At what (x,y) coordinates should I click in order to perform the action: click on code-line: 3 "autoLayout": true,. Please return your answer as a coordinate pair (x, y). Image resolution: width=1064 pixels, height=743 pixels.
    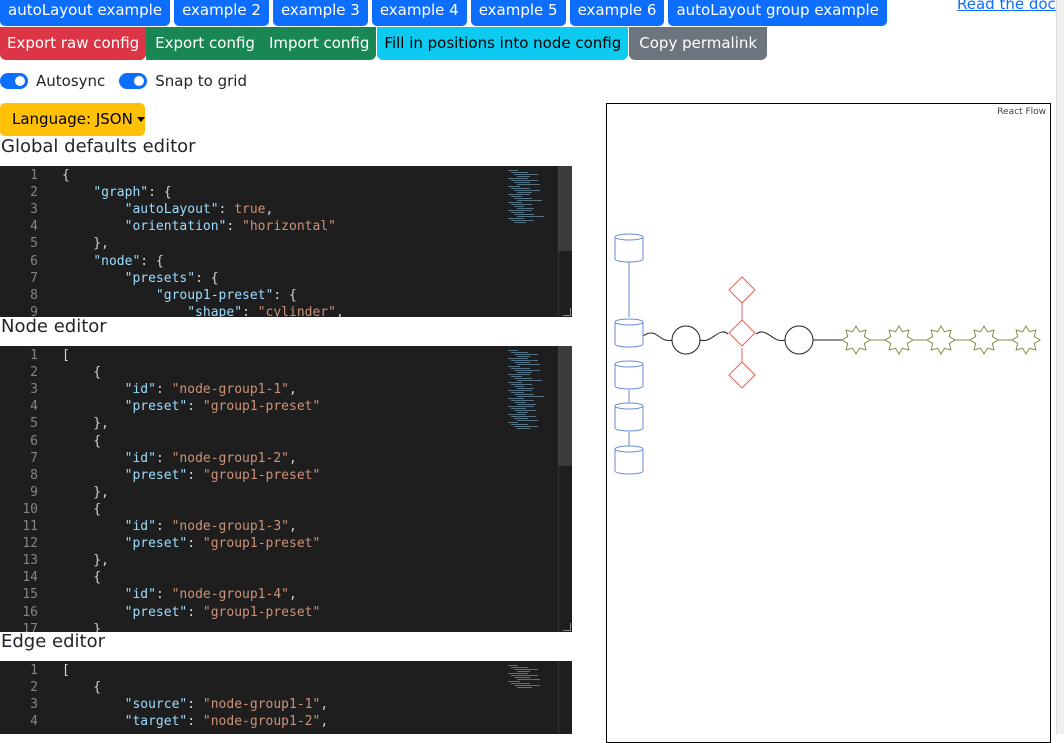
    Looking at the image, I should click on (250, 209).